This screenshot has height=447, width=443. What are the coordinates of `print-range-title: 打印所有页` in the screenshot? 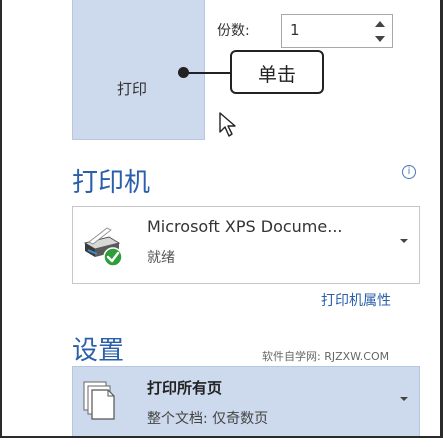 It's located at (185, 388).